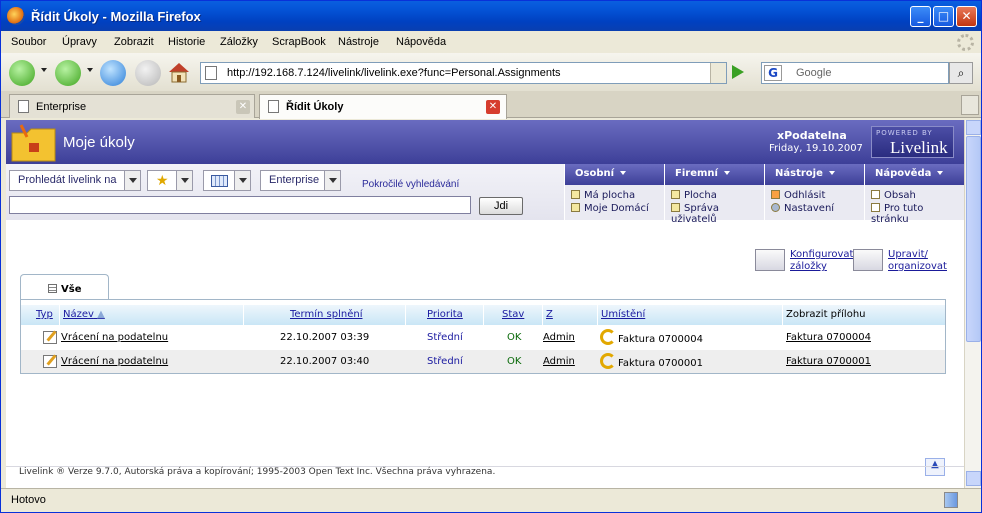 The width and height of the screenshot is (982, 513). I want to click on search-engine-field: G Google, so click(855, 73).